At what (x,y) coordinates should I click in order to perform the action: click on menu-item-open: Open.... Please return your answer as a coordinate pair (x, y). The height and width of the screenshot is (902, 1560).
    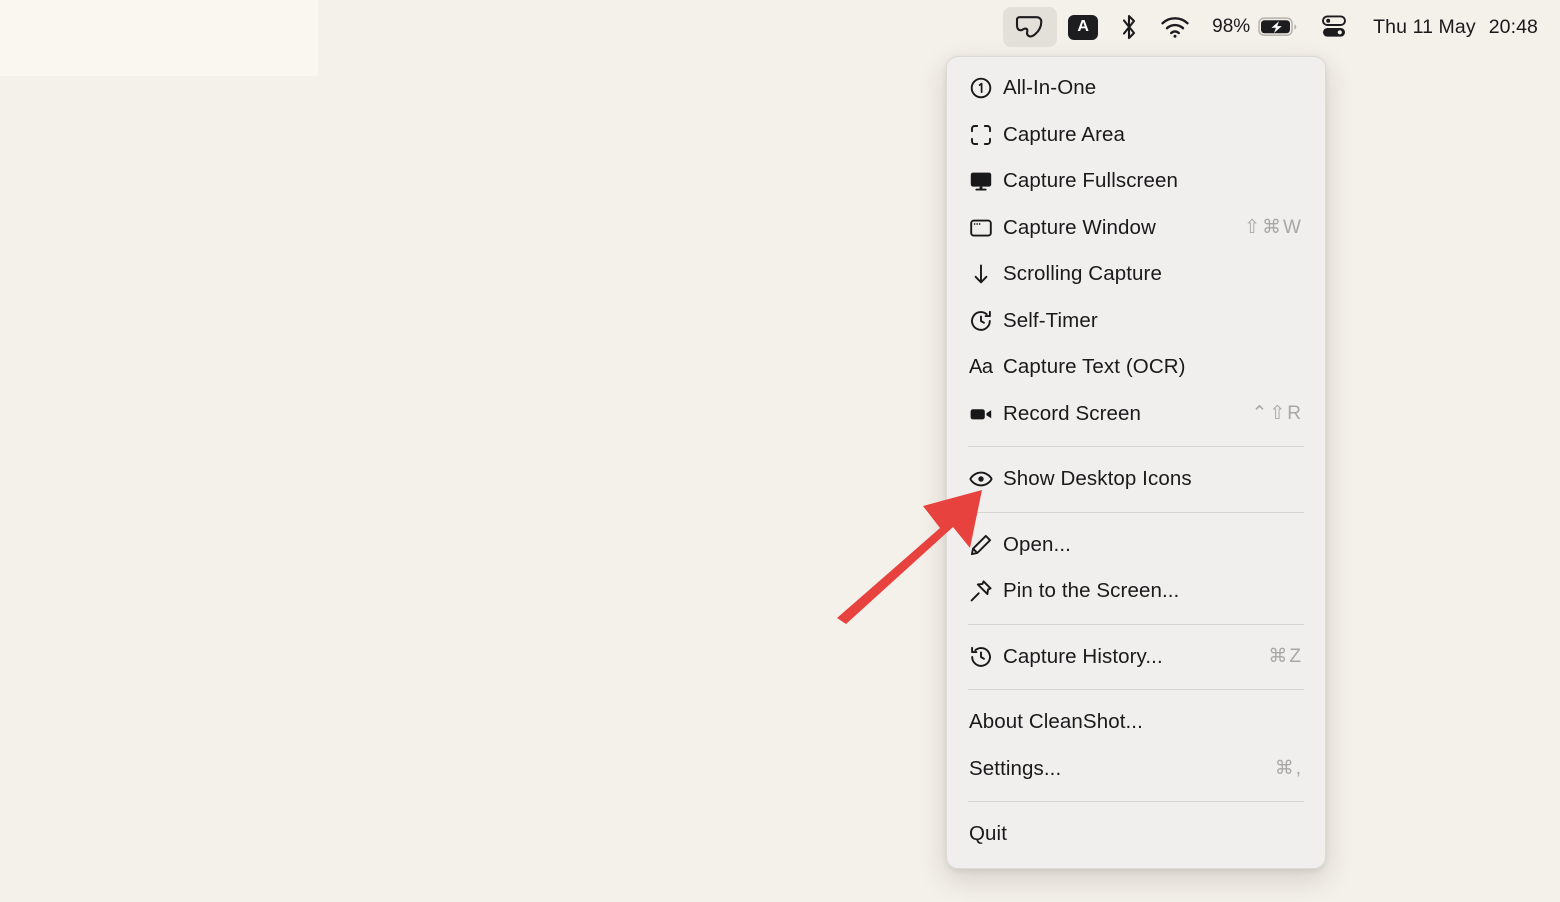
    Looking at the image, I should click on (1136, 545).